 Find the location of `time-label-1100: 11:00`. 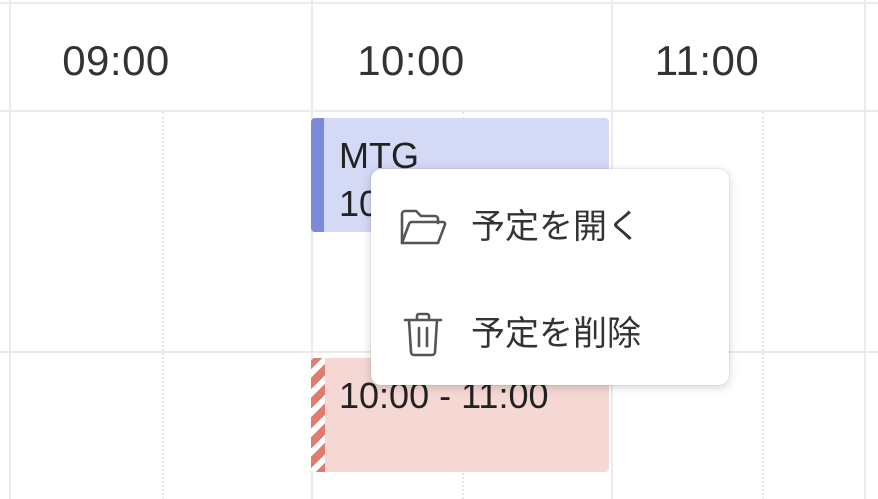

time-label-1100: 11:00 is located at coordinates (707, 60).